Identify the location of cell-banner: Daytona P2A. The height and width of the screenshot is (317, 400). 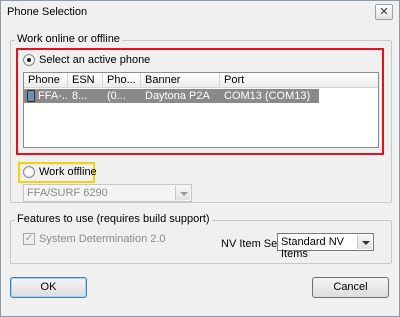
(177, 96).